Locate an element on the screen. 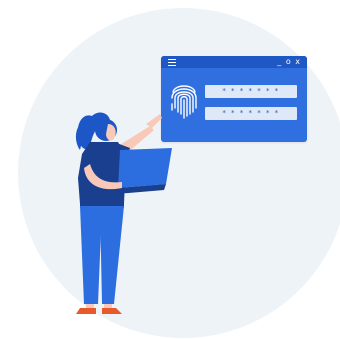 This screenshot has width=340, height=339. left-shoe is located at coordinates (86, 311).